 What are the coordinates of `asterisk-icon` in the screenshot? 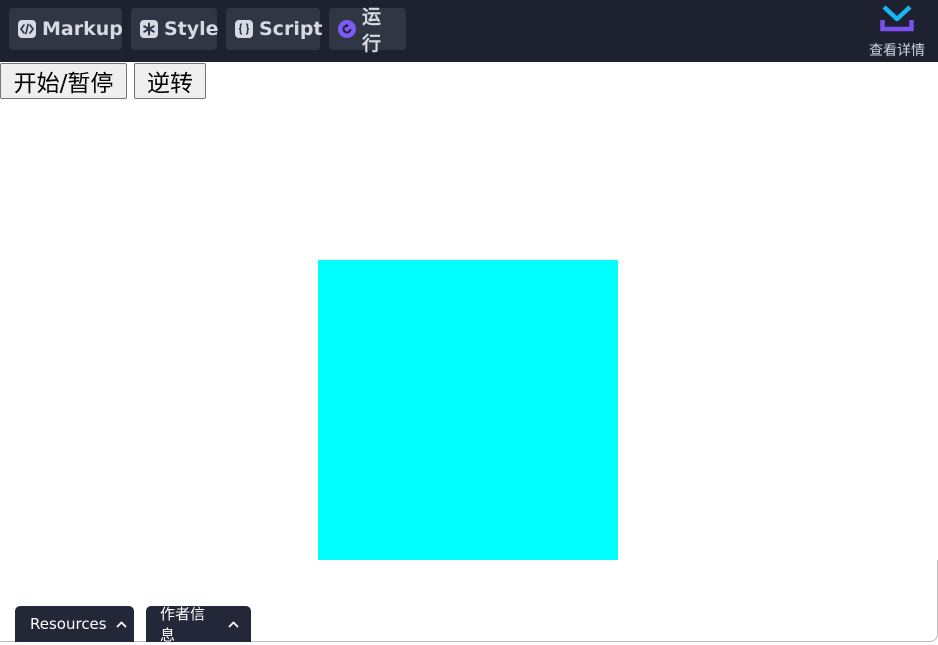 It's located at (149, 29).